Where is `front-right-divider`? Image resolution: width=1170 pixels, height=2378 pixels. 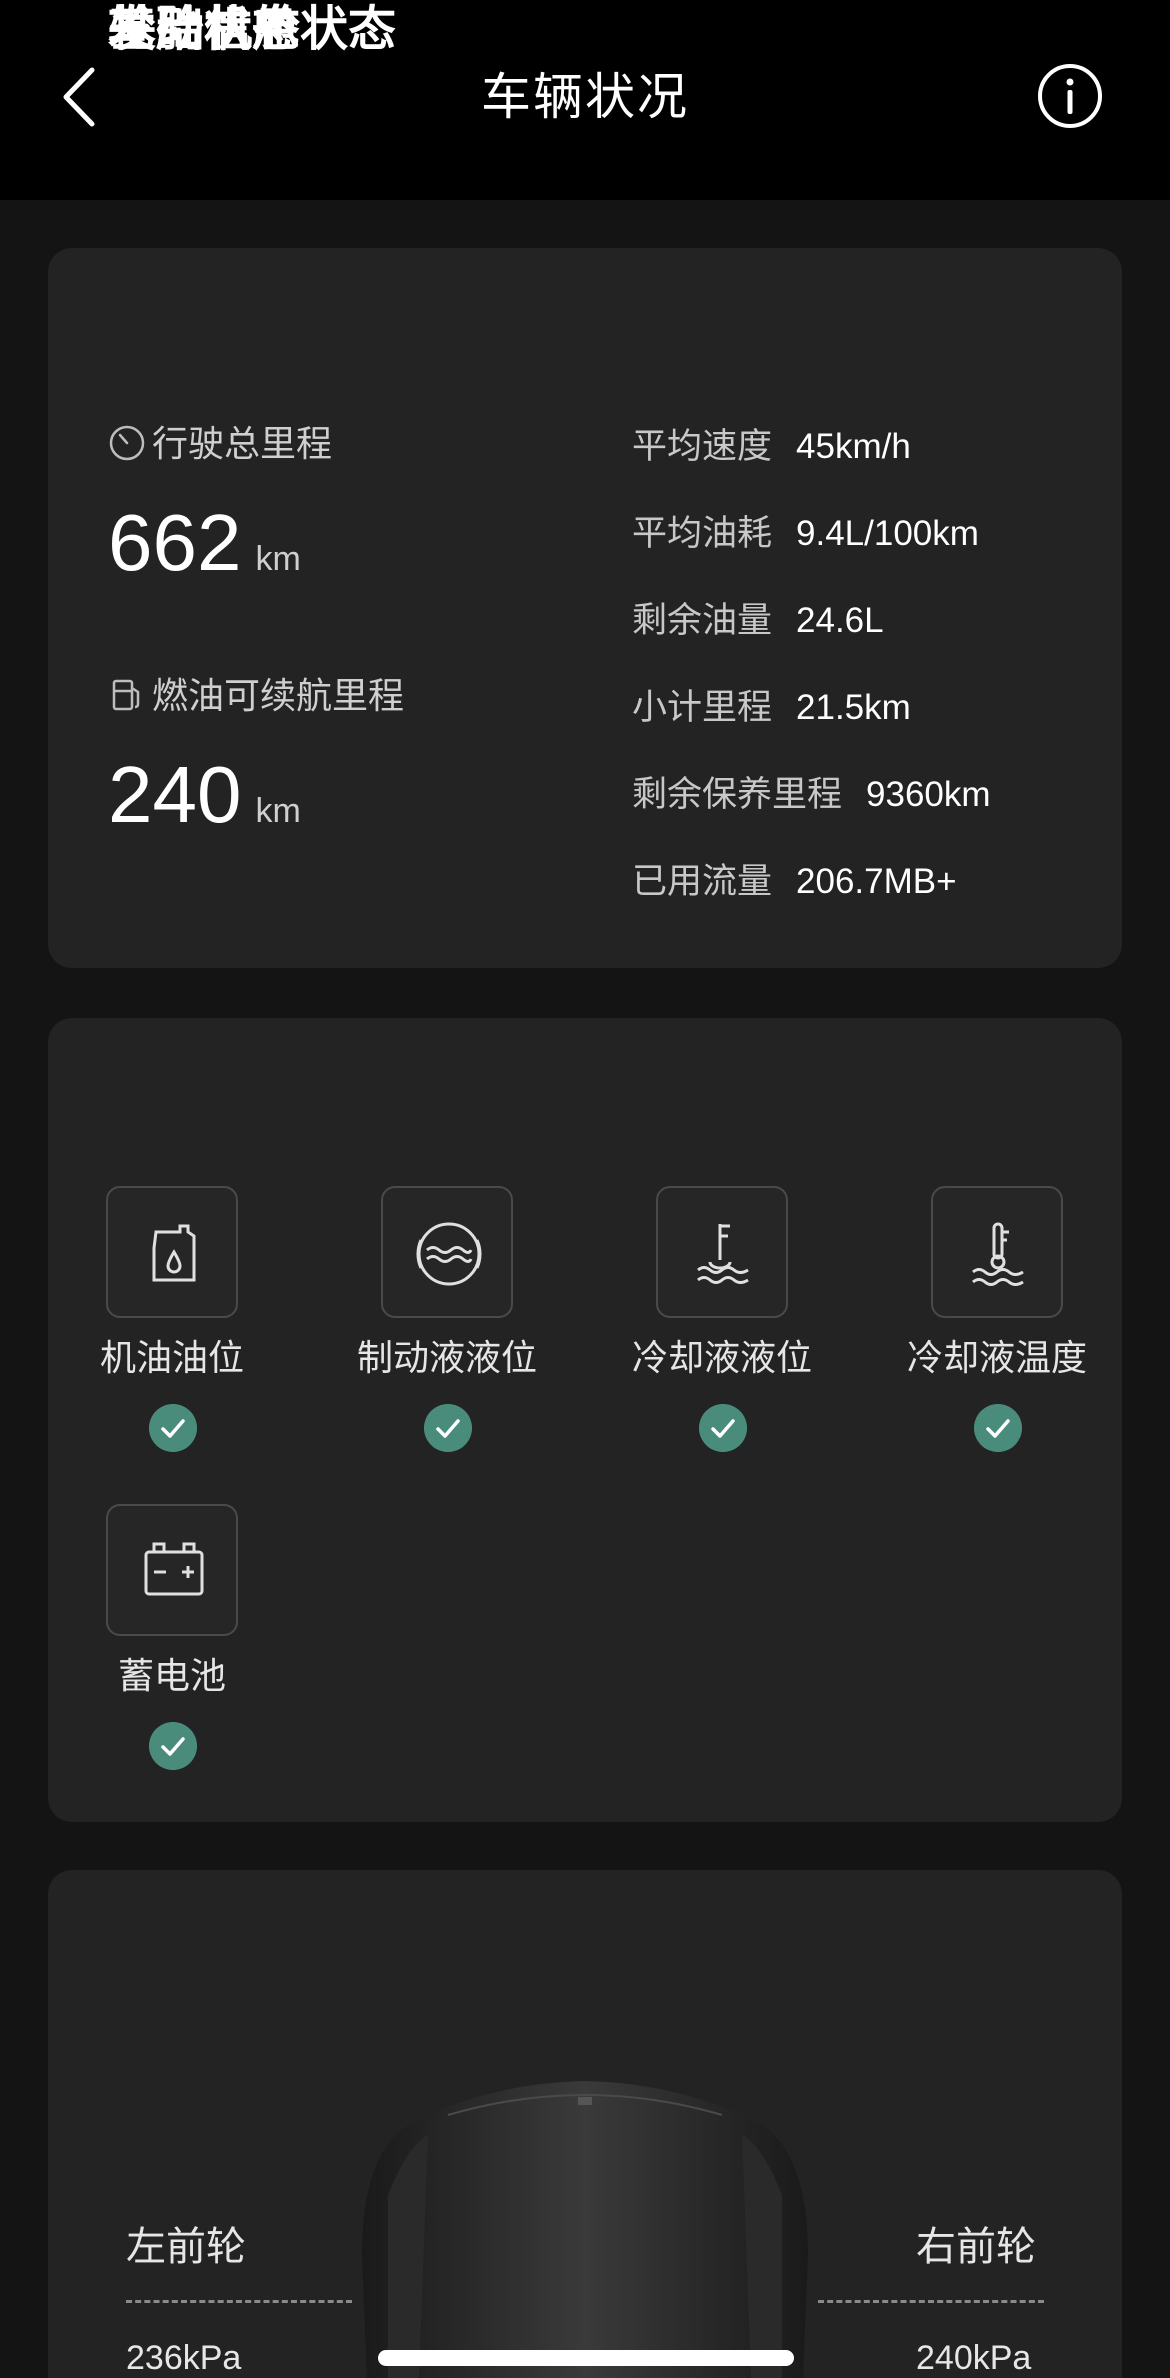
front-right-divider is located at coordinates (931, 2301).